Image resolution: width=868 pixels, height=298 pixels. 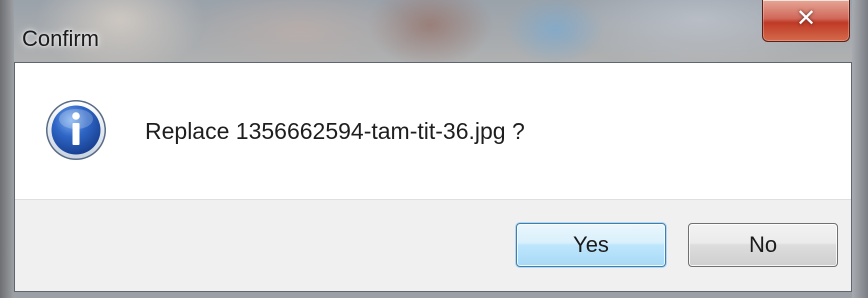 What do you see at coordinates (7, 149) in the screenshot?
I see `window-frame-left-edge` at bounding box center [7, 149].